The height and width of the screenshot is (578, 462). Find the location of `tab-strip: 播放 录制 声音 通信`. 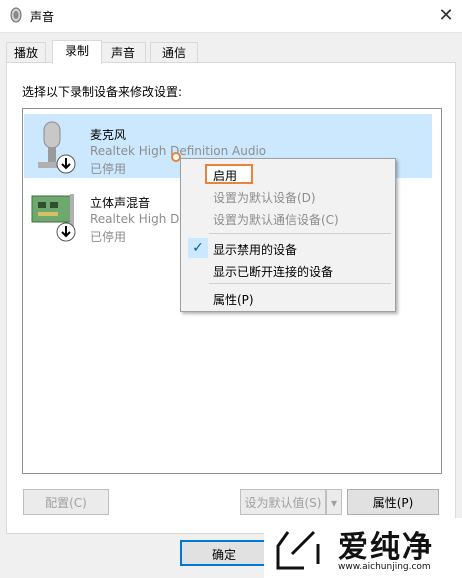

tab-strip: 播放 录制 声音 通信 is located at coordinates (231, 52).